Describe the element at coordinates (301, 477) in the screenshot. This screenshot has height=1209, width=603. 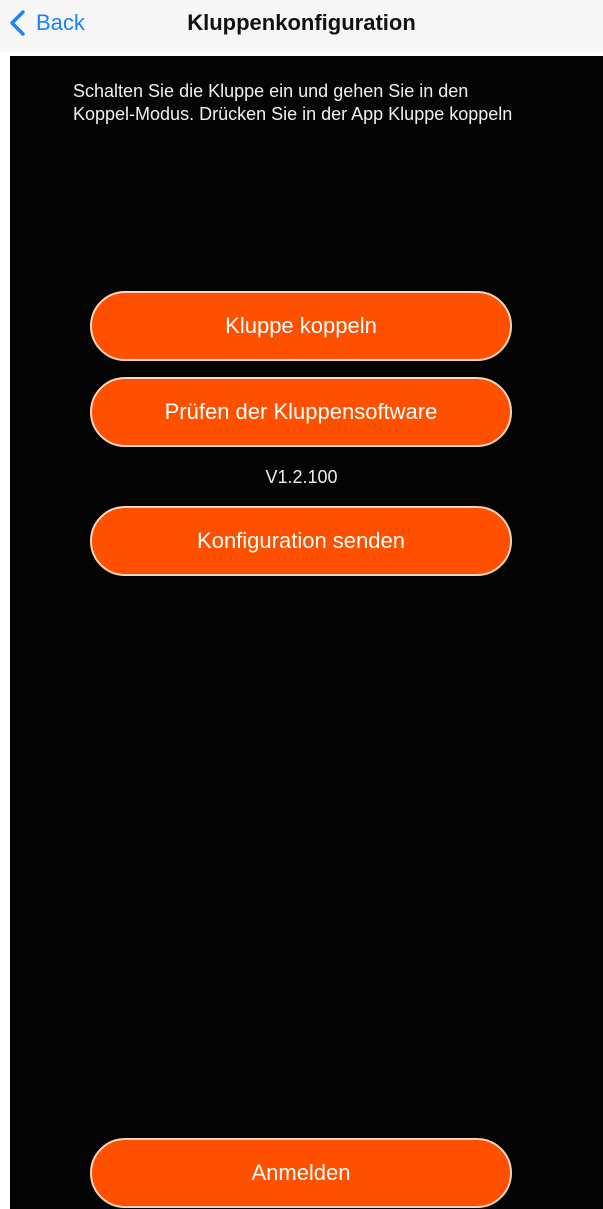
I see `software-version: V1.2.100` at that location.